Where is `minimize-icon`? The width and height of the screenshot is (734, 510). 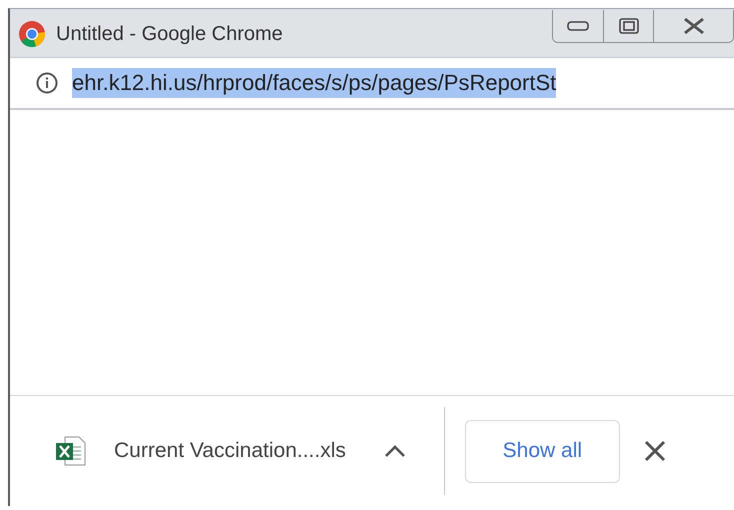
minimize-icon is located at coordinates (578, 26).